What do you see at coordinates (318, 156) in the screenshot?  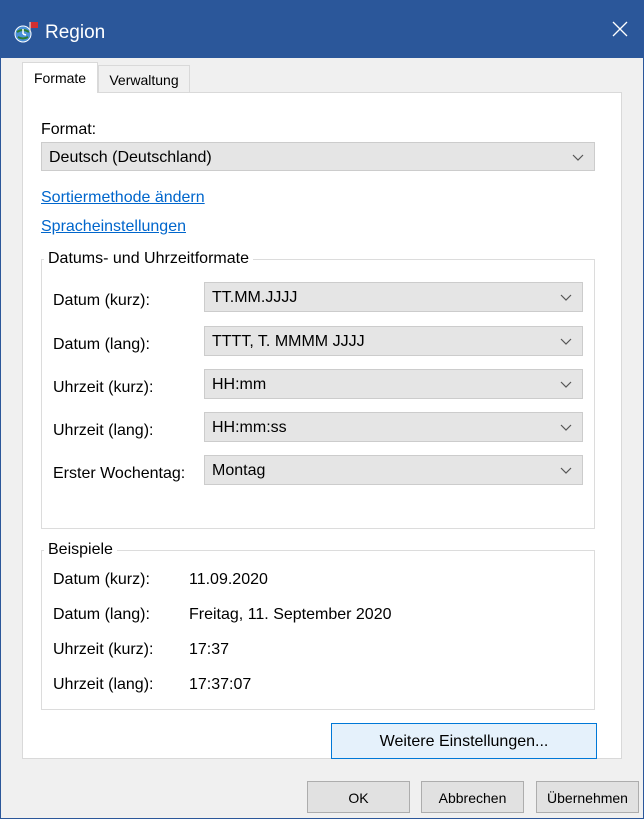 I see `format-dropdown: Deutsch (Deutschland)` at bounding box center [318, 156].